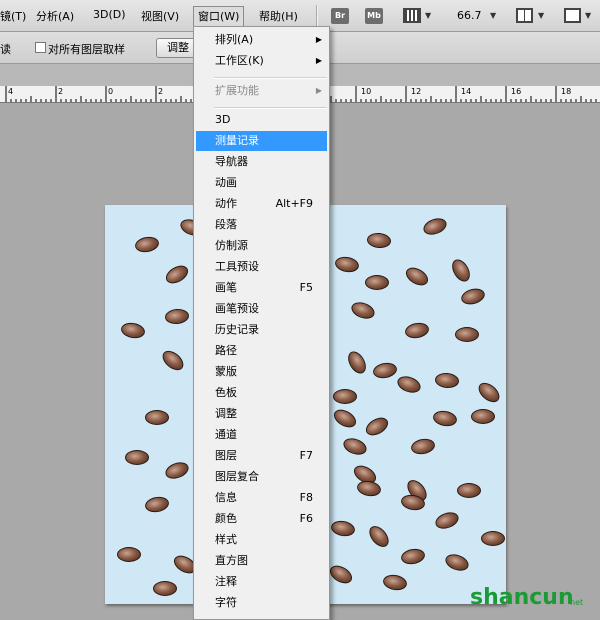 This screenshot has height=620, width=600. Describe the element at coordinates (261, 372) in the screenshot. I see `menu-item-masks: 蒙版` at that location.